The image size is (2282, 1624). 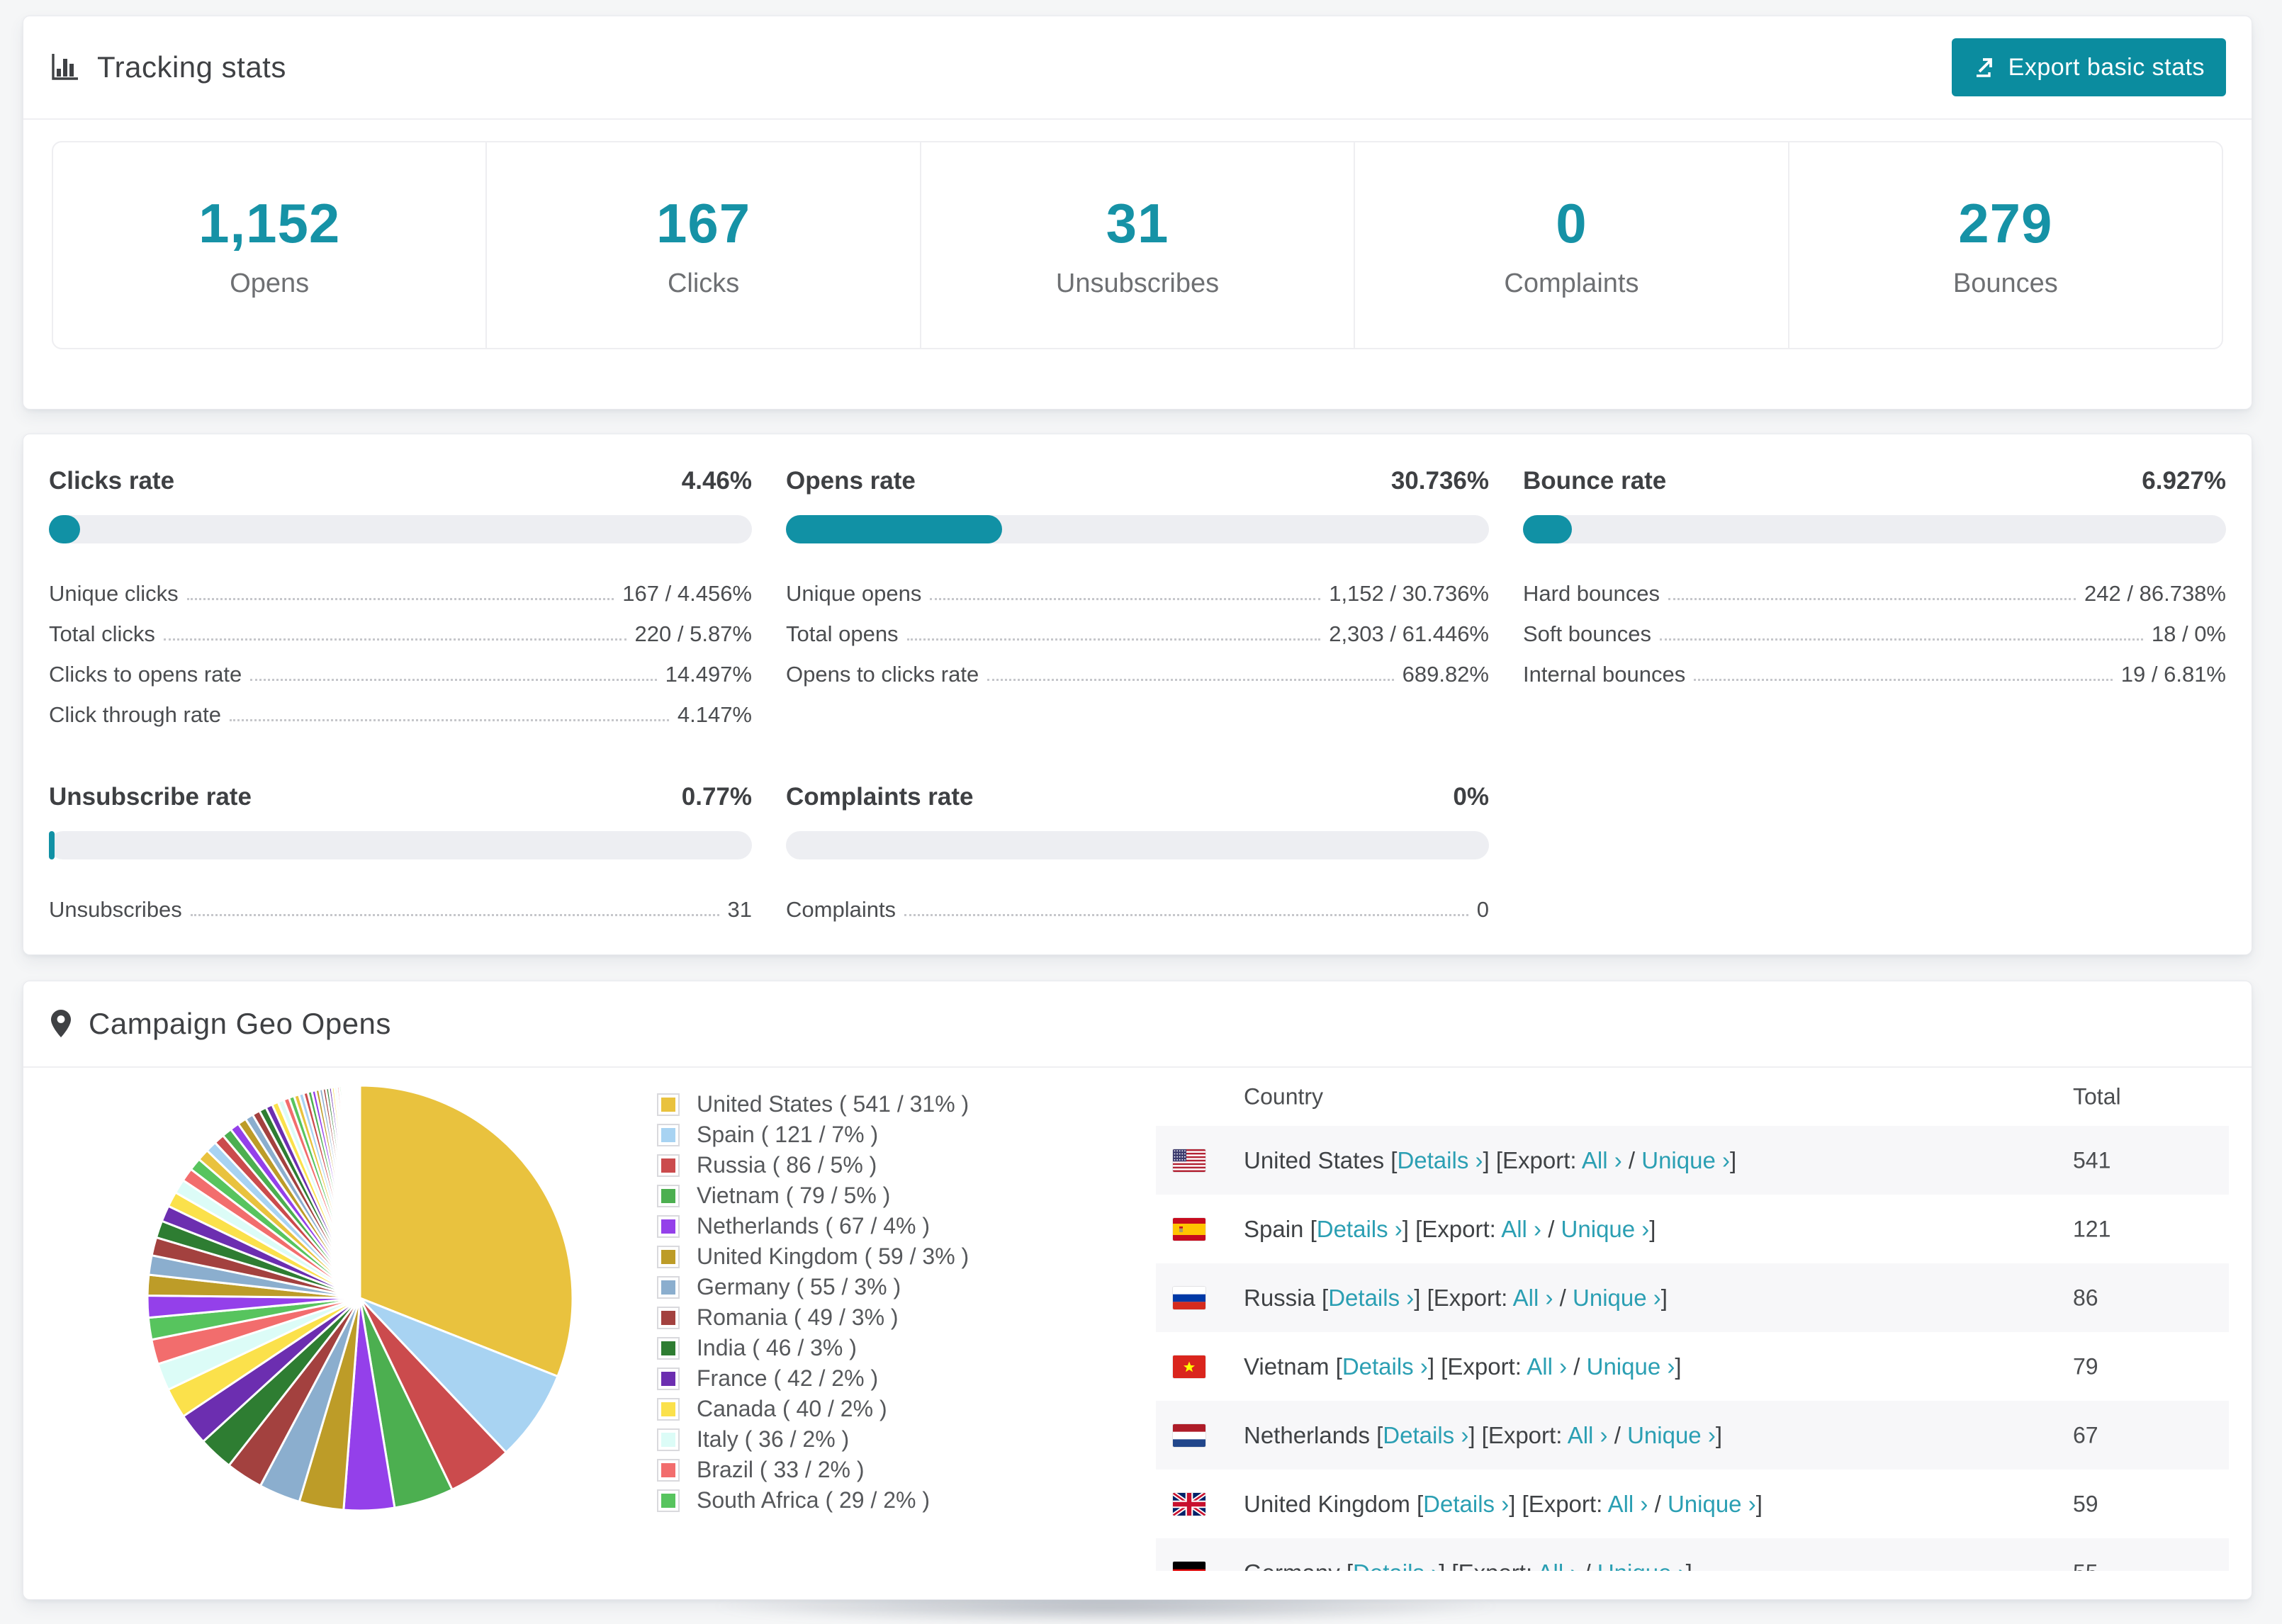 I want to click on geo-opens-pie-chart, so click(x=360, y=1298).